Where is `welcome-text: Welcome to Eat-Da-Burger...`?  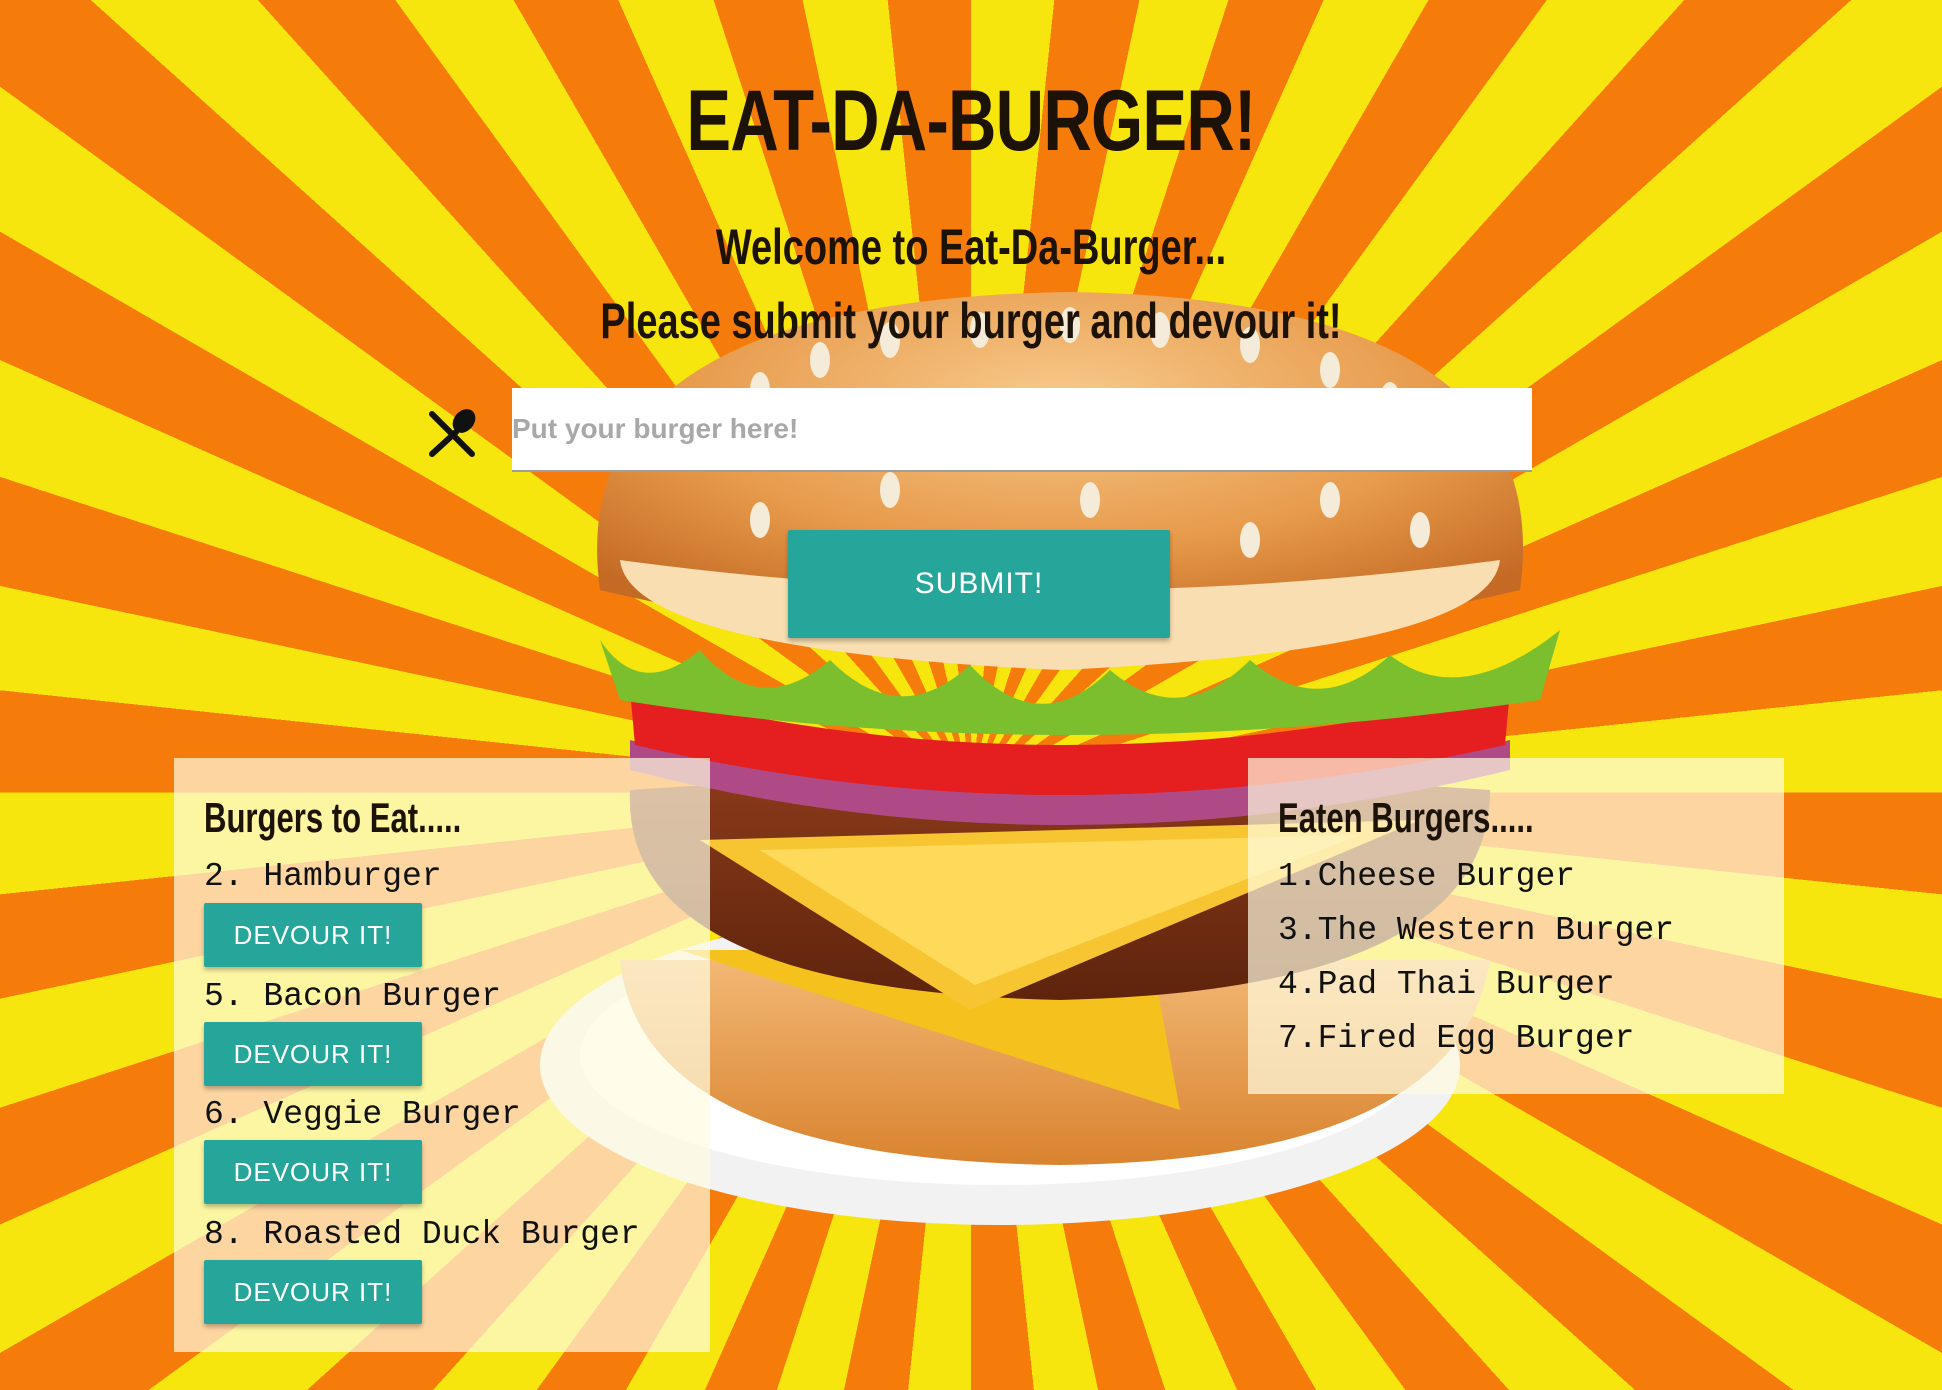
welcome-text: Welcome to Eat-Da-Burger... is located at coordinates (971, 247).